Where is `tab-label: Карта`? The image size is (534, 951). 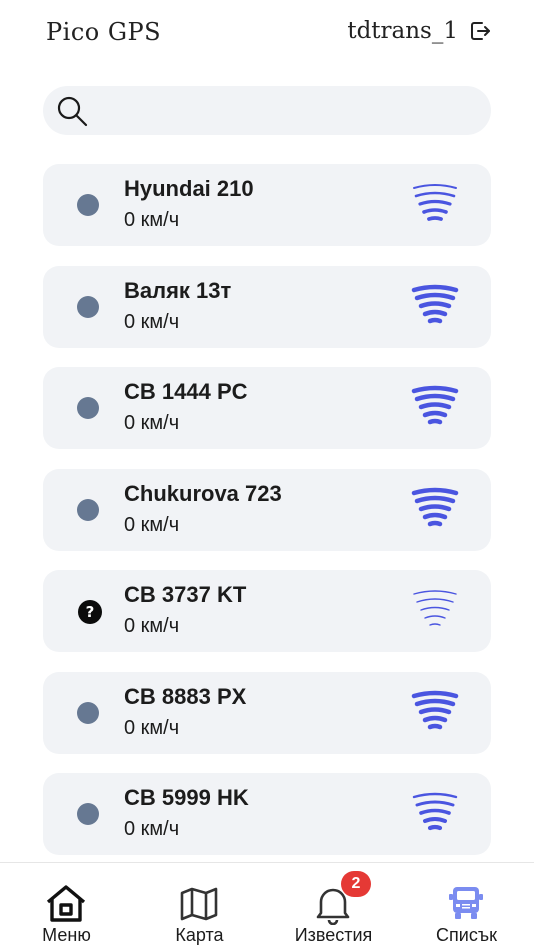 tab-label: Карта is located at coordinates (199, 935).